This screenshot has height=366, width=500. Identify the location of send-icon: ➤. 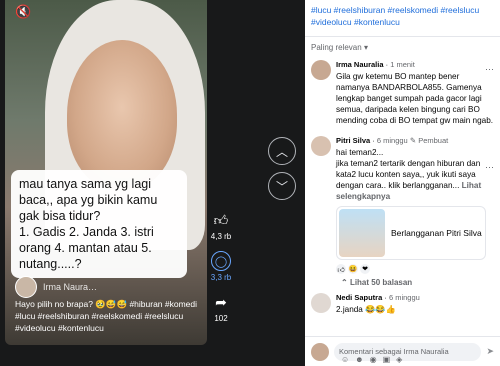
(490, 351).